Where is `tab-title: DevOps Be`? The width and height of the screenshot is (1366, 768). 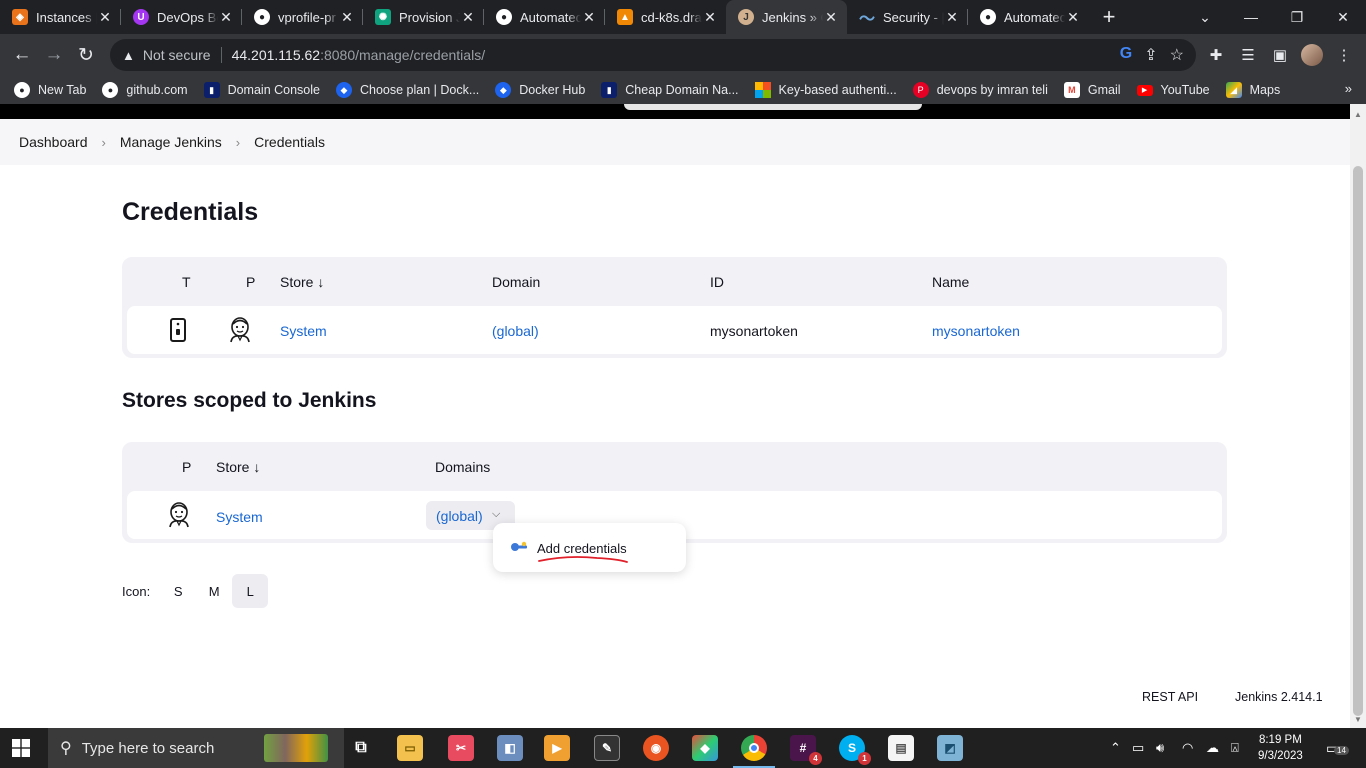
tab-title: DevOps Be is located at coordinates (187, 17).